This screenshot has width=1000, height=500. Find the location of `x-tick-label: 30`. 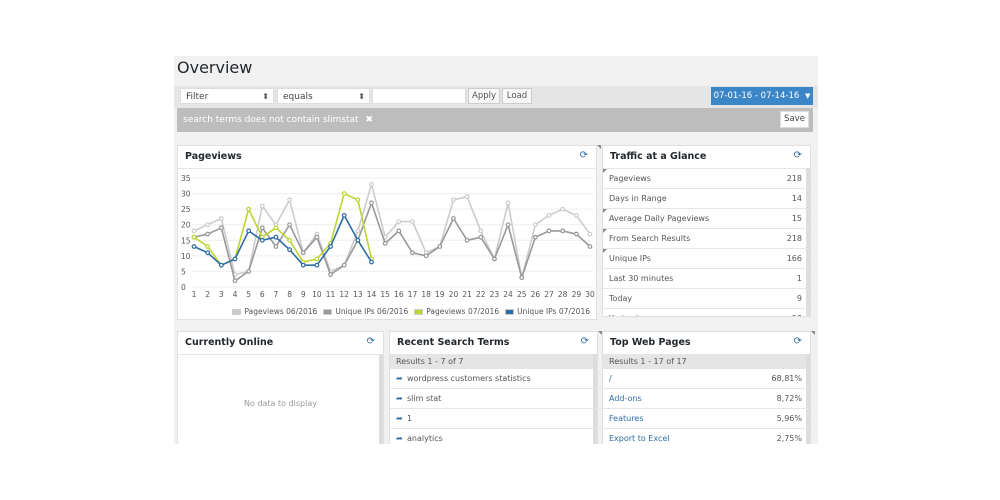

x-tick-label: 30 is located at coordinates (590, 294).